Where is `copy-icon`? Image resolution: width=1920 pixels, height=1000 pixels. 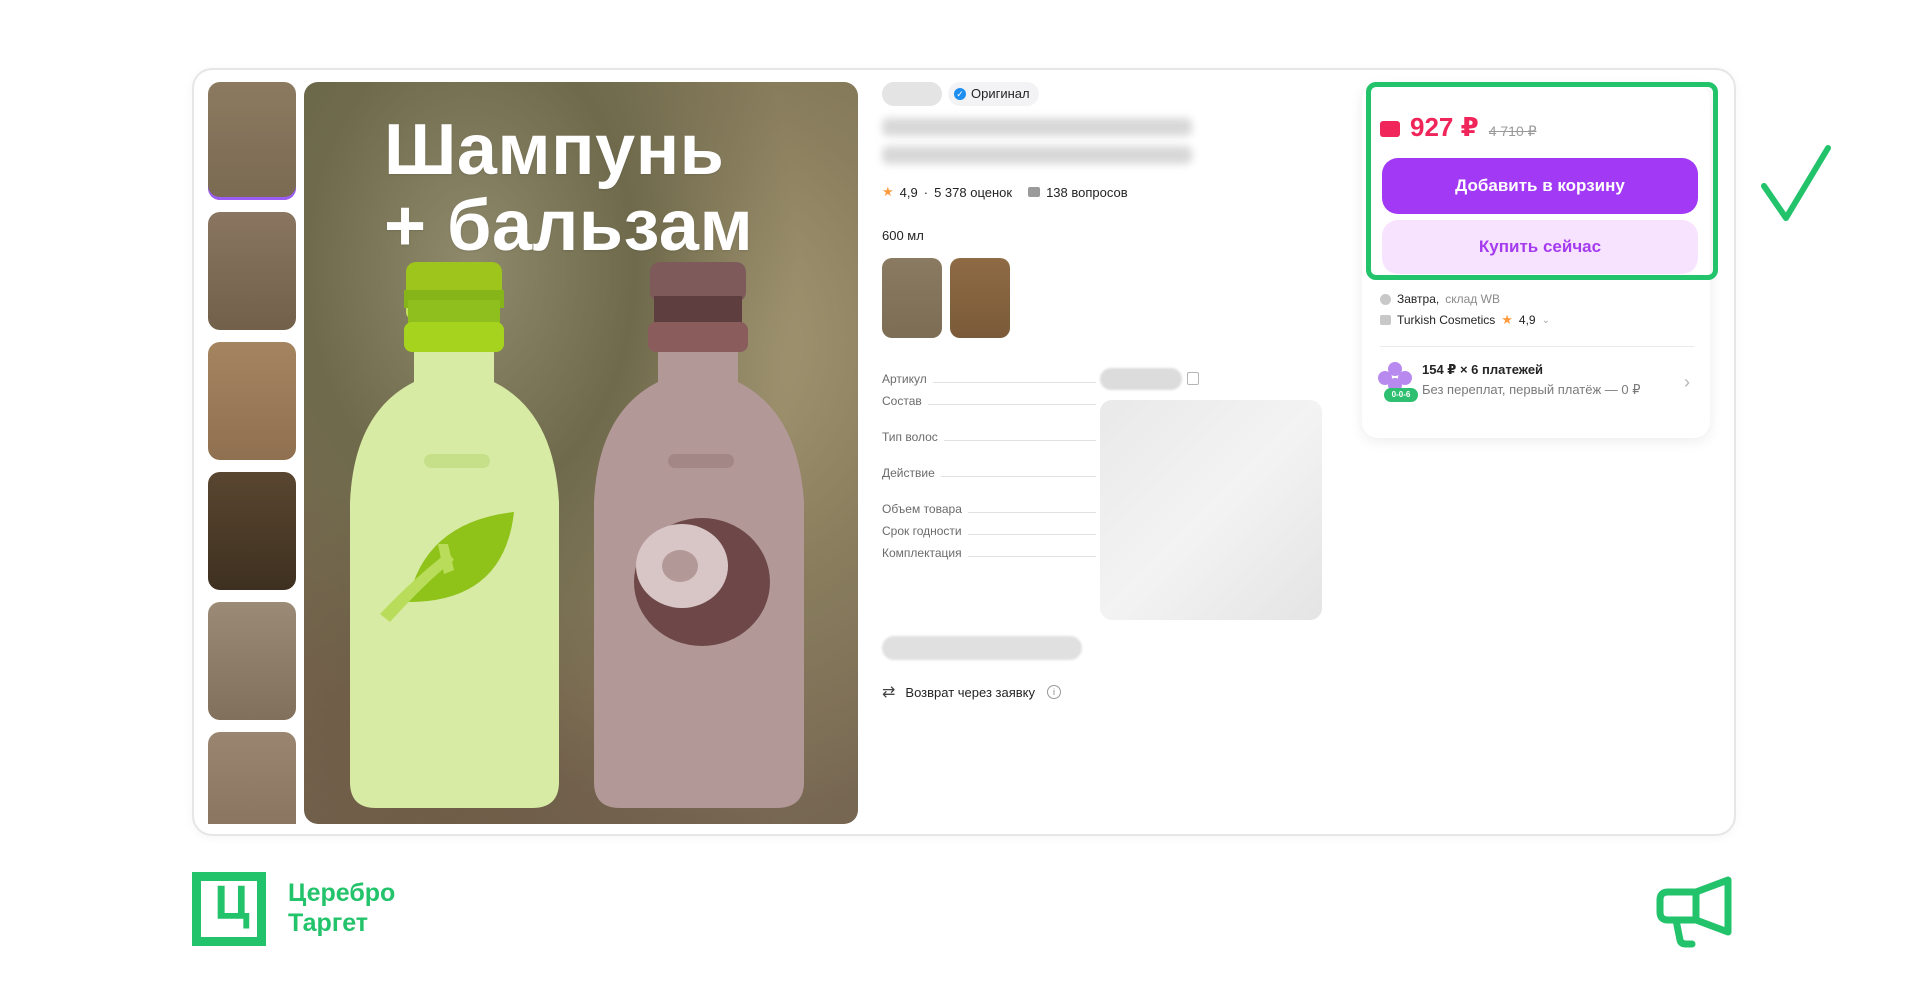
copy-icon is located at coordinates (1193, 378).